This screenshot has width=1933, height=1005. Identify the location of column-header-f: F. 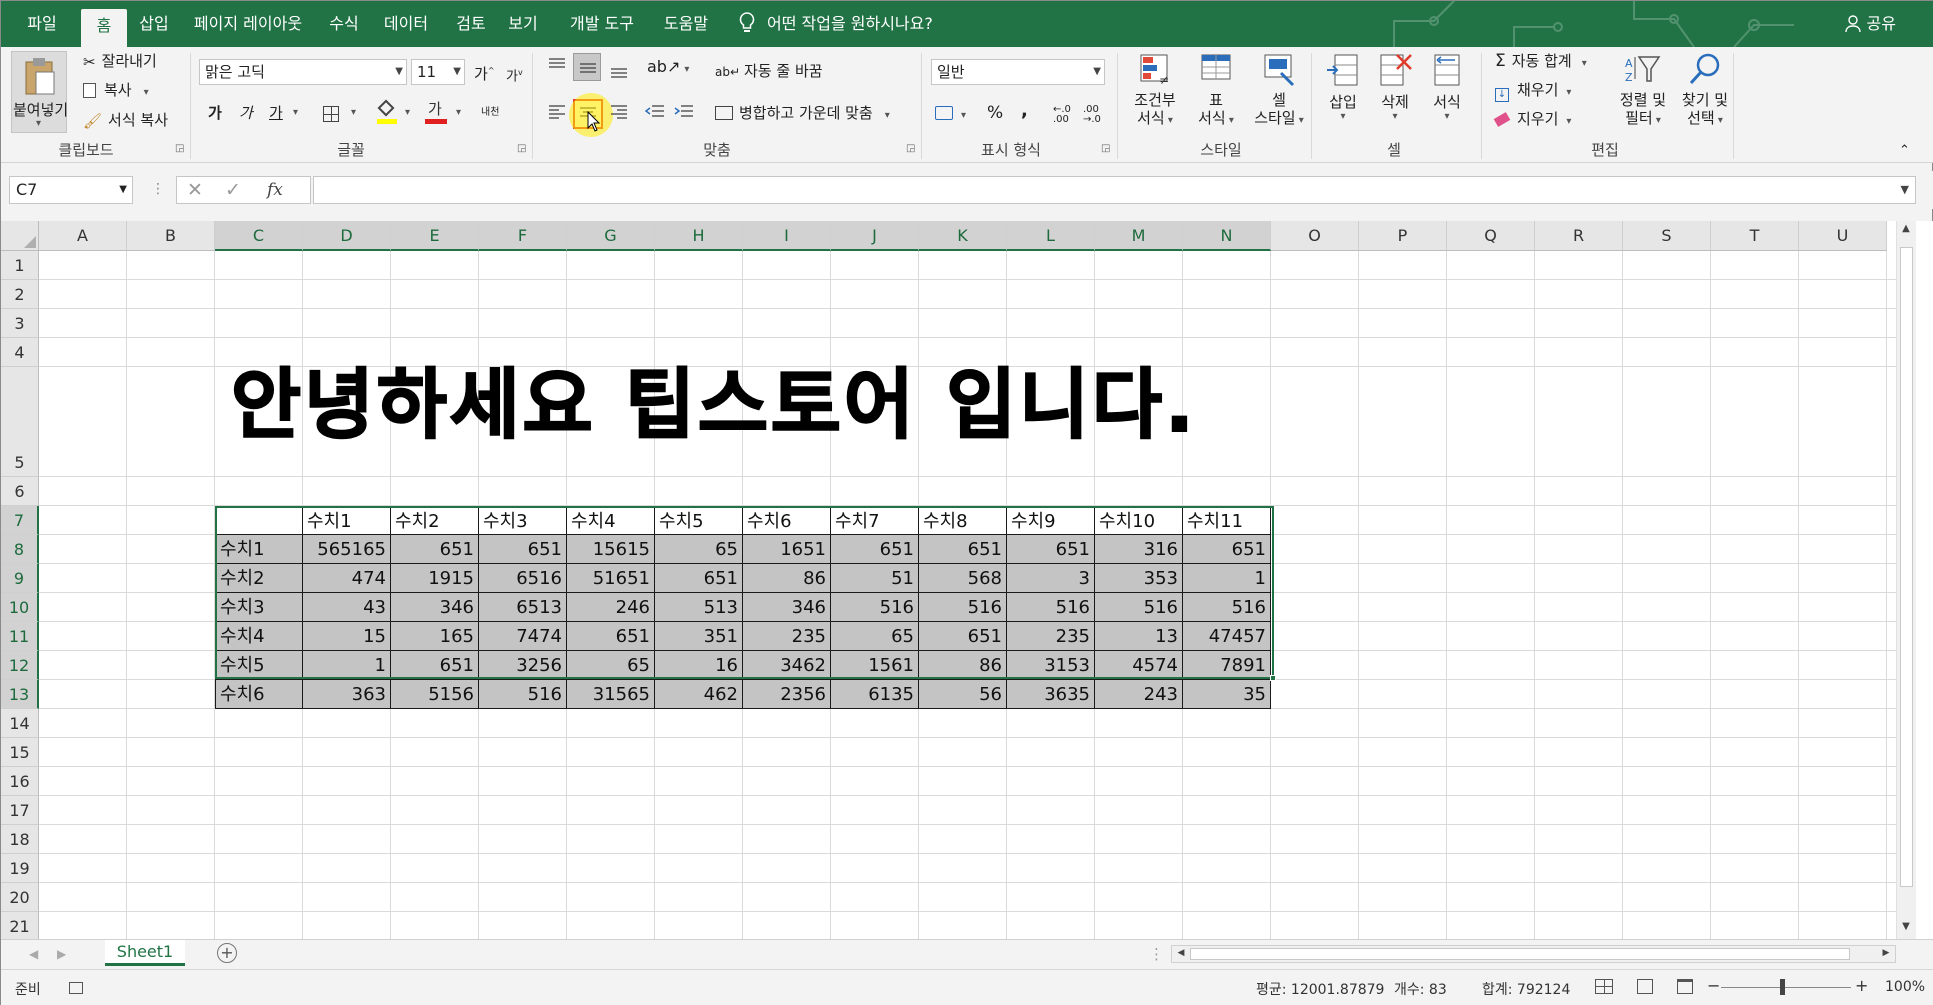
(523, 236).